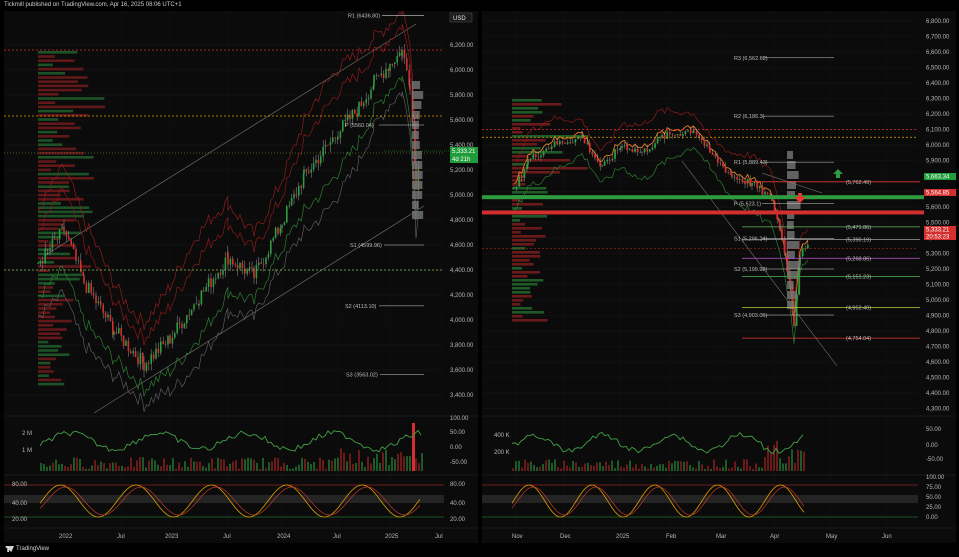 Image resolution: width=959 pixels, height=557 pixels. I want to click on stoch-tick-label: 75.00, so click(934, 488).